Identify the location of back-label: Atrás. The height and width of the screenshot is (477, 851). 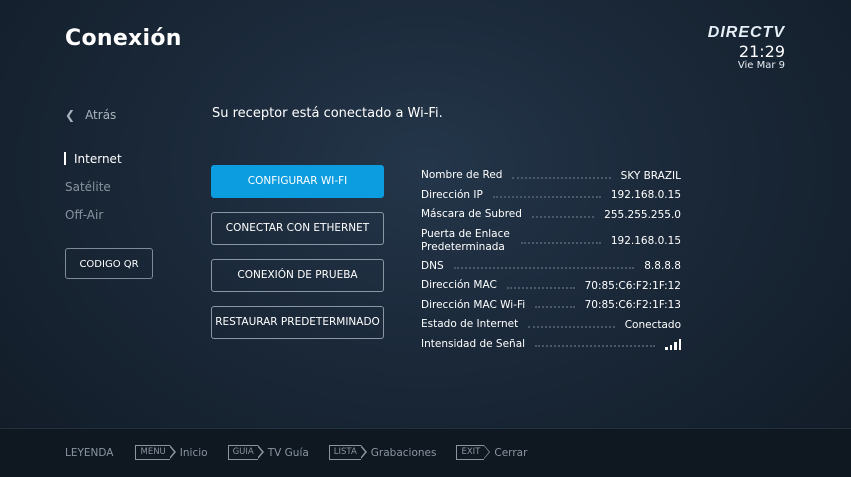
(101, 115).